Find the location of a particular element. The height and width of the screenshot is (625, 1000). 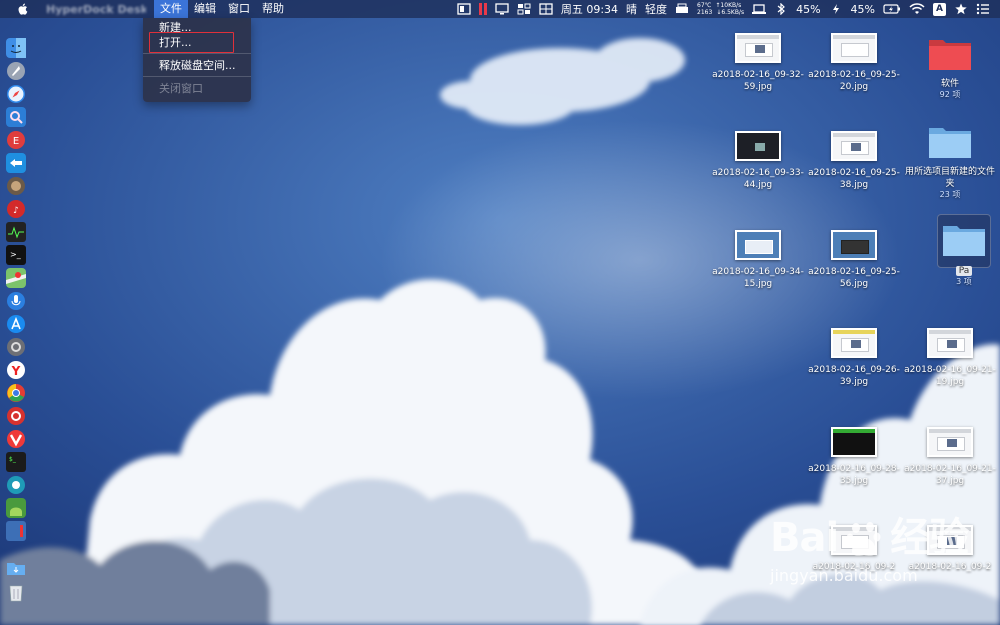

desktop-file: a2018-02-16_09-33-44.jpg is located at coordinates (758, 161).